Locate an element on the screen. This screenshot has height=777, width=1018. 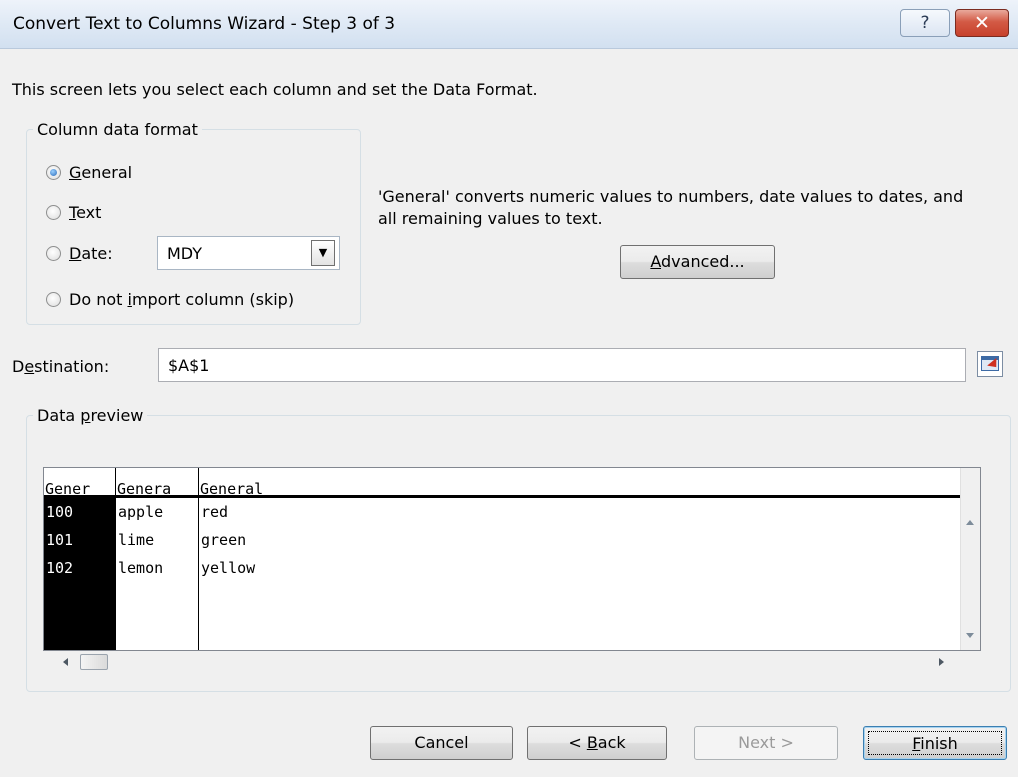
back-button: < Back is located at coordinates (597, 743).